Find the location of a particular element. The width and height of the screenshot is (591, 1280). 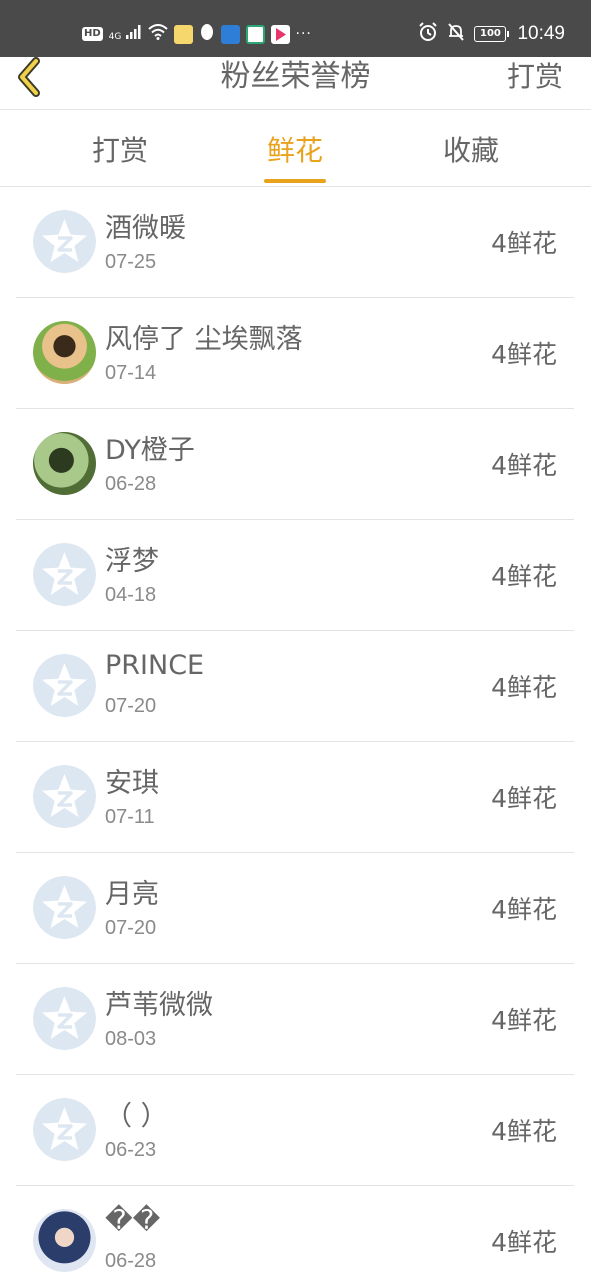

list-item: 芦苇微微 08-03 4鲜花 is located at coordinates (295, 1019).